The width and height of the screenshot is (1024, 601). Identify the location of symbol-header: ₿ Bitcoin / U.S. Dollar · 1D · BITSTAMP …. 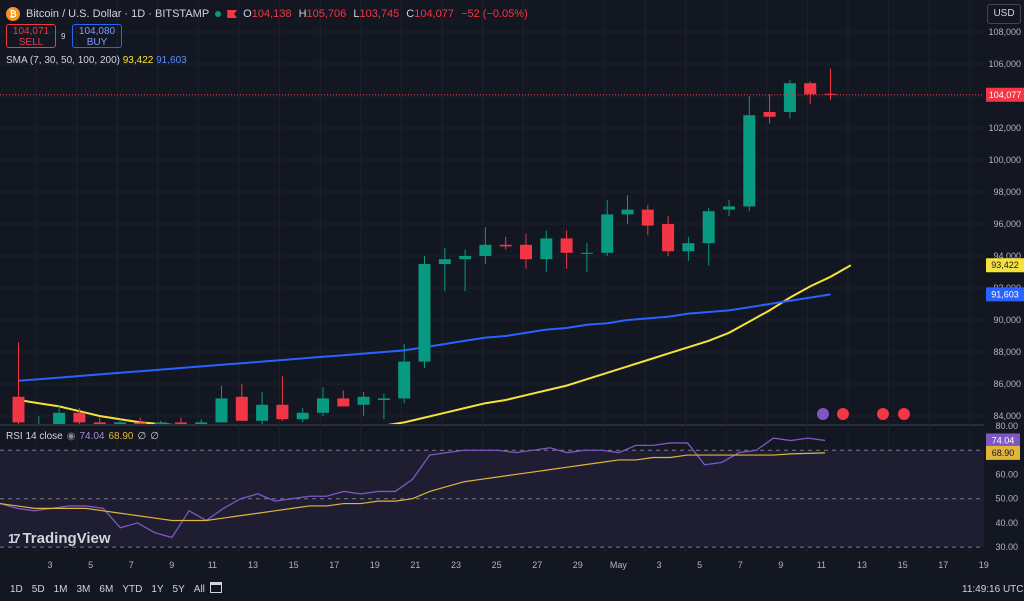
(269, 14).